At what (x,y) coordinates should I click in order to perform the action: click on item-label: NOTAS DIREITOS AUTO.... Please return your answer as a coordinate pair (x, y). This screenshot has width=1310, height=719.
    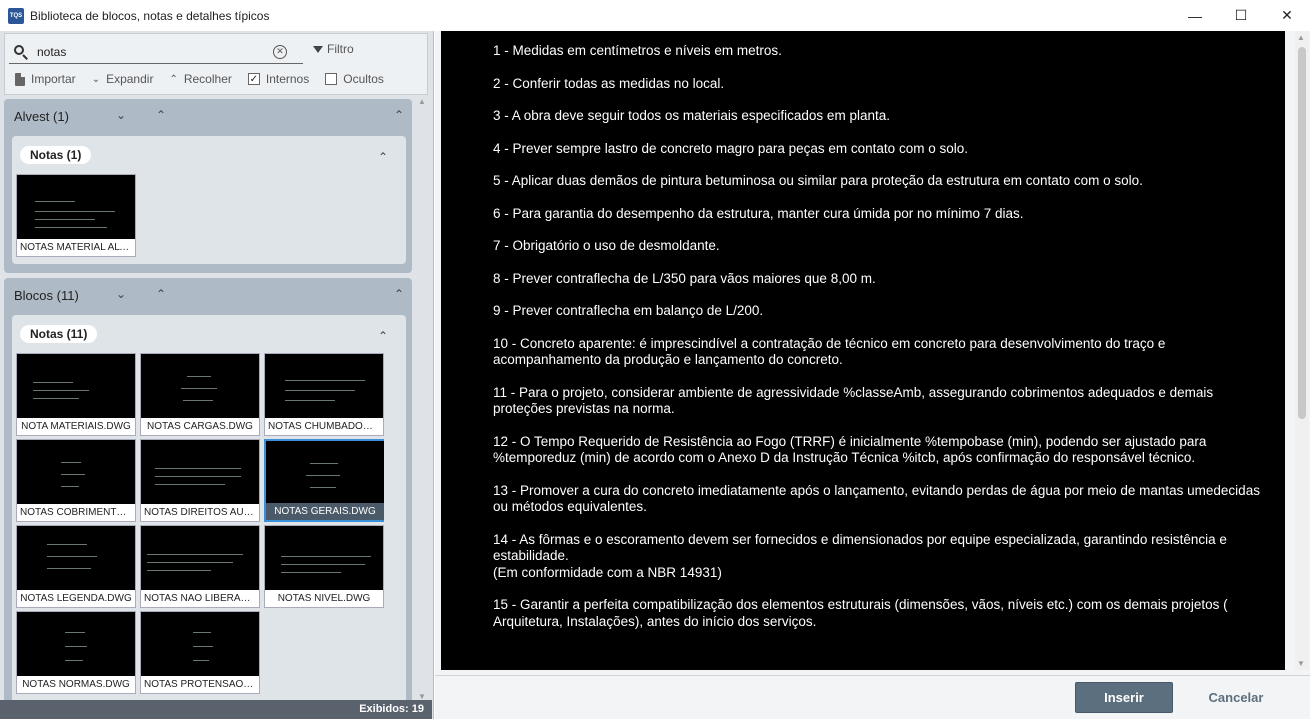
    Looking at the image, I should click on (200, 512).